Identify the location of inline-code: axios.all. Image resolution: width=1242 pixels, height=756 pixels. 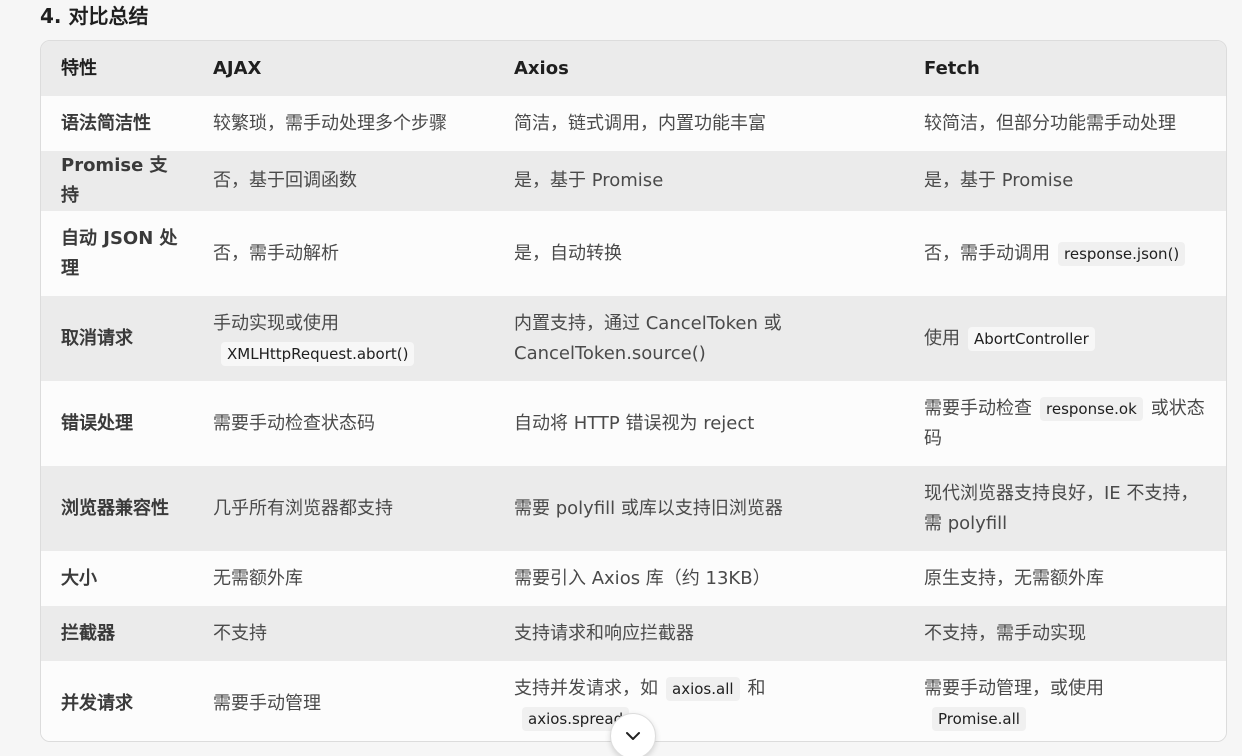
(703, 689).